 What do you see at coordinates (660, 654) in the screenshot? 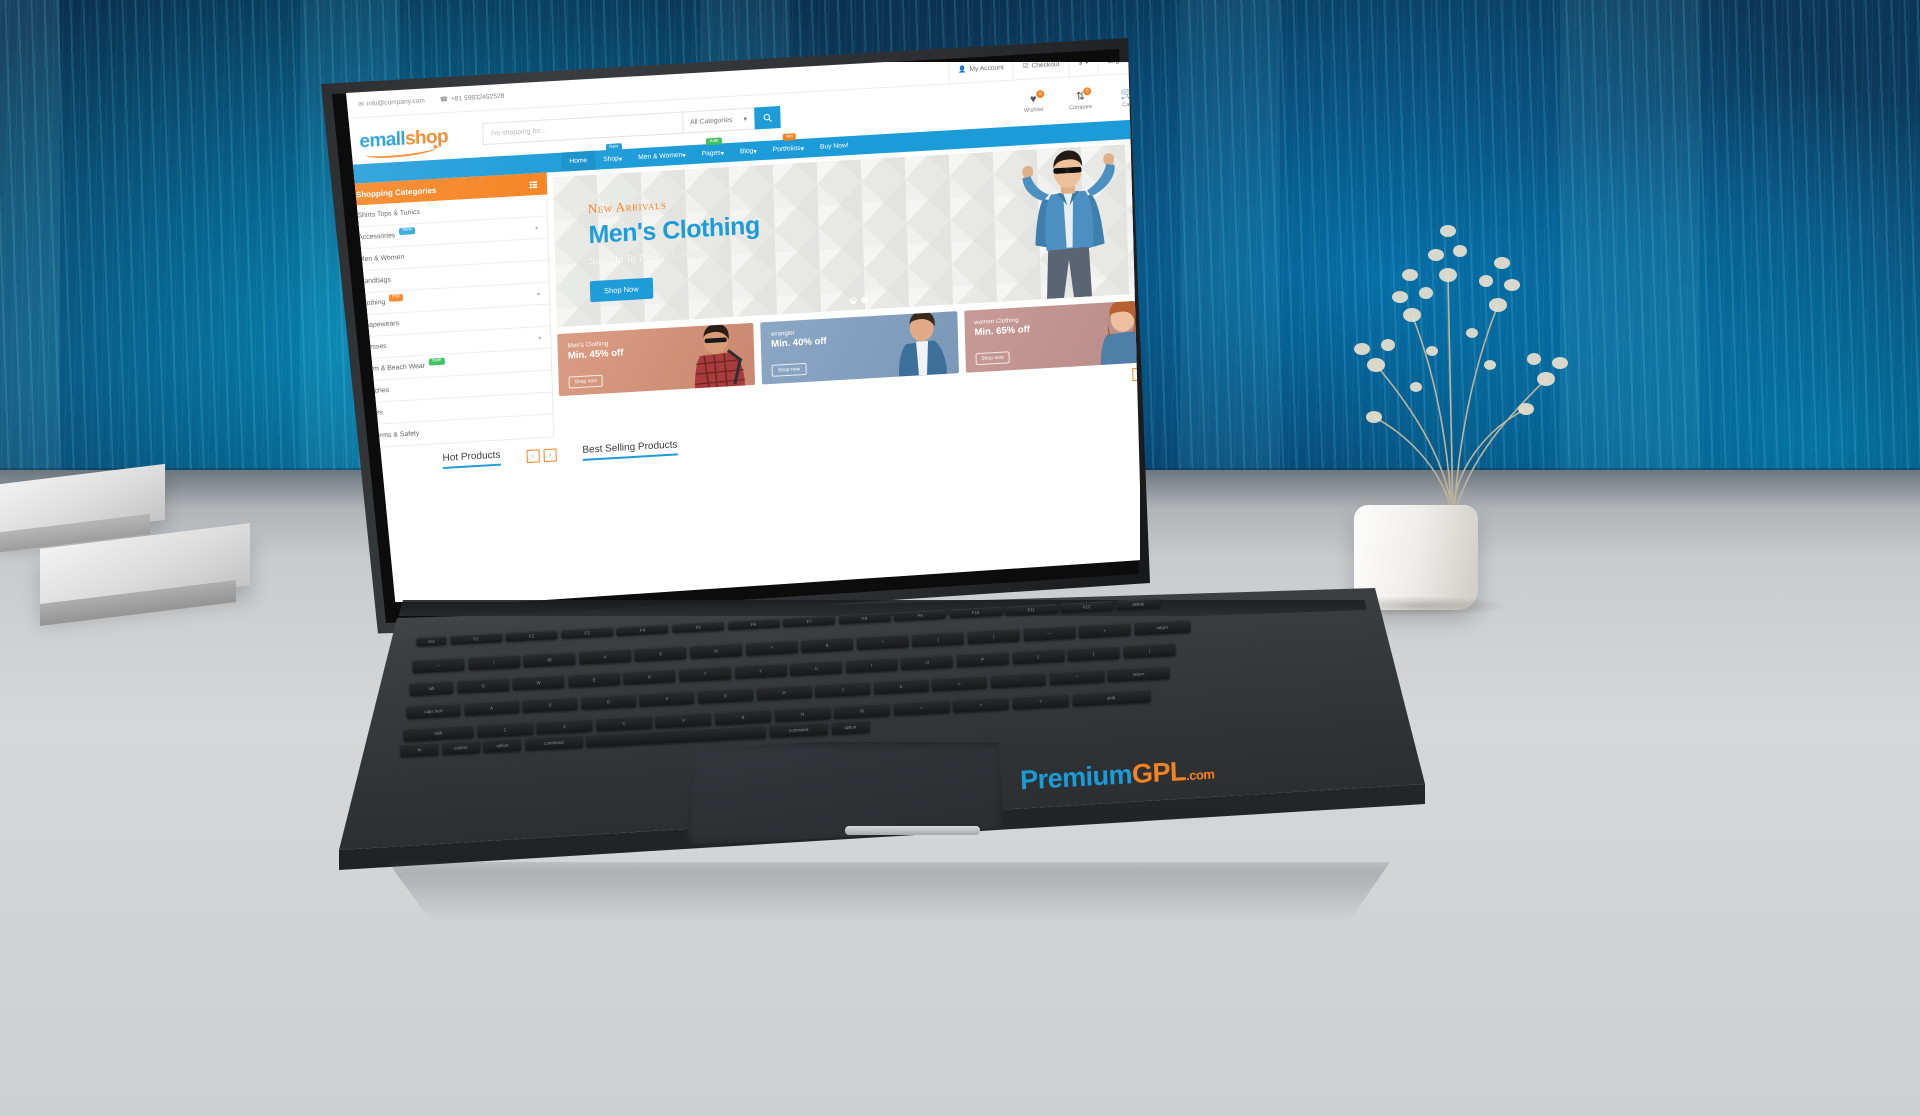
I see `key--: $` at bounding box center [660, 654].